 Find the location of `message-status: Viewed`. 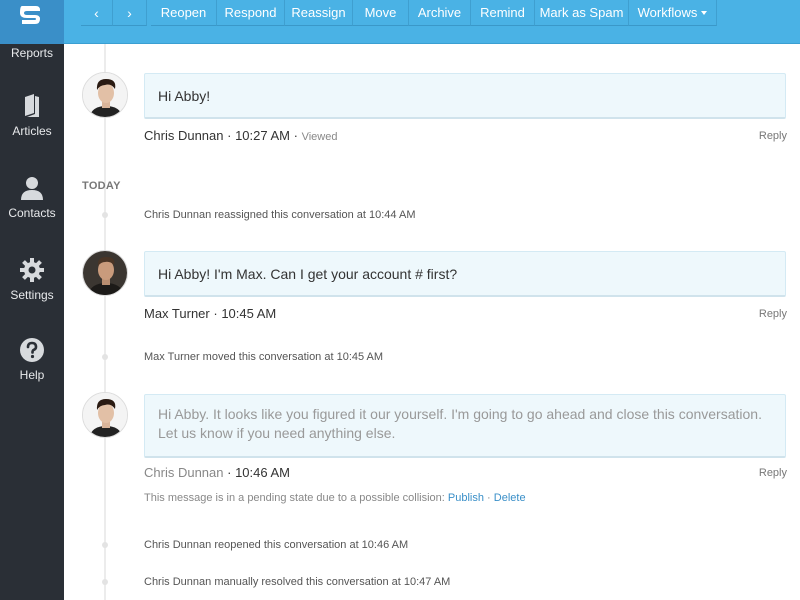

message-status: Viewed is located at coordinates (319, 137).